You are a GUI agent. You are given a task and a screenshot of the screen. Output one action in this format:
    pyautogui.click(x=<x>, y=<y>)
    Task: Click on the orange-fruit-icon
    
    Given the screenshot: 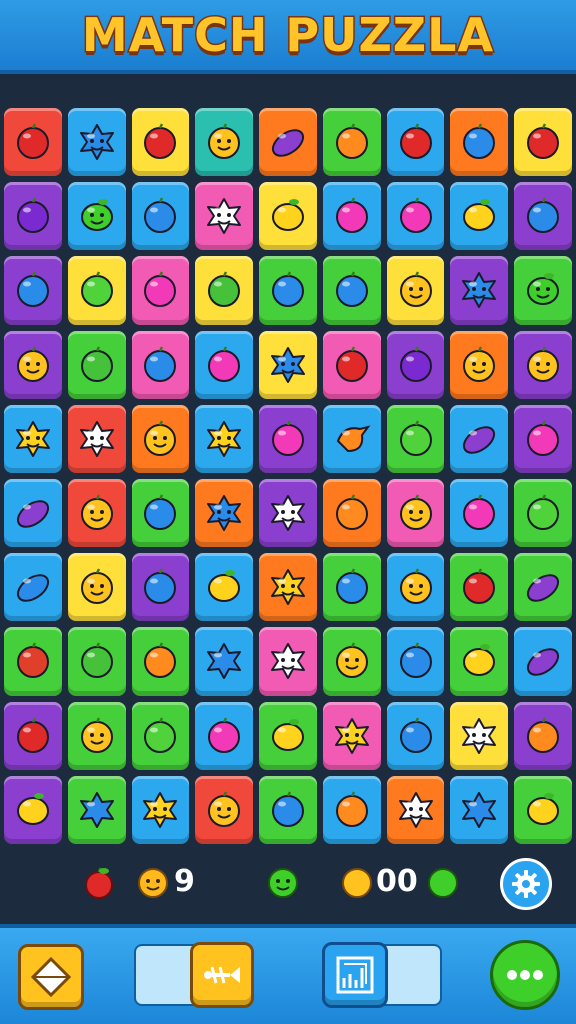 What is the action you would take?
    pyautogui.click(x=351, y=809)
    